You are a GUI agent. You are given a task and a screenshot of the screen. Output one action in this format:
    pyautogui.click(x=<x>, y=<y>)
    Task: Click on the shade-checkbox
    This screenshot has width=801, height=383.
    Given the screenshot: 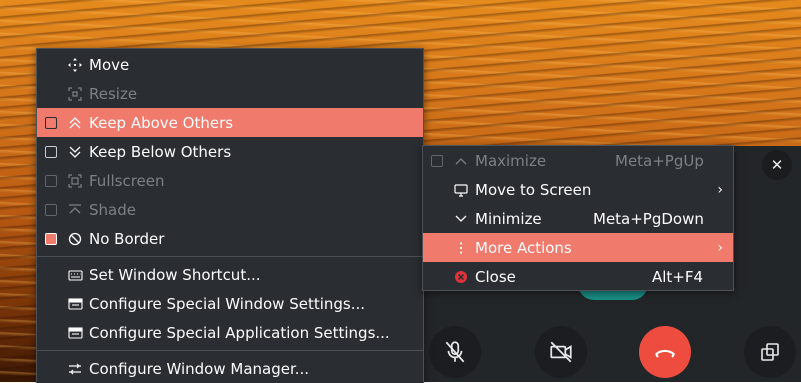 What is the action you would take?
    pyautogui.click(x=51, y=209)
    